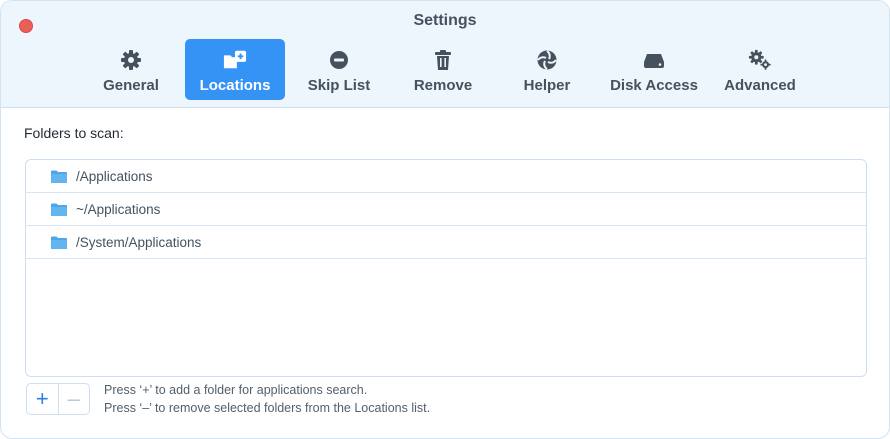 The height and width of the screenshot is (439, 890). What do you see at coordinates (74, 133) in the screenshot?
I see `folders-heading: Folders to scan:` at bounding box center [74, 133].